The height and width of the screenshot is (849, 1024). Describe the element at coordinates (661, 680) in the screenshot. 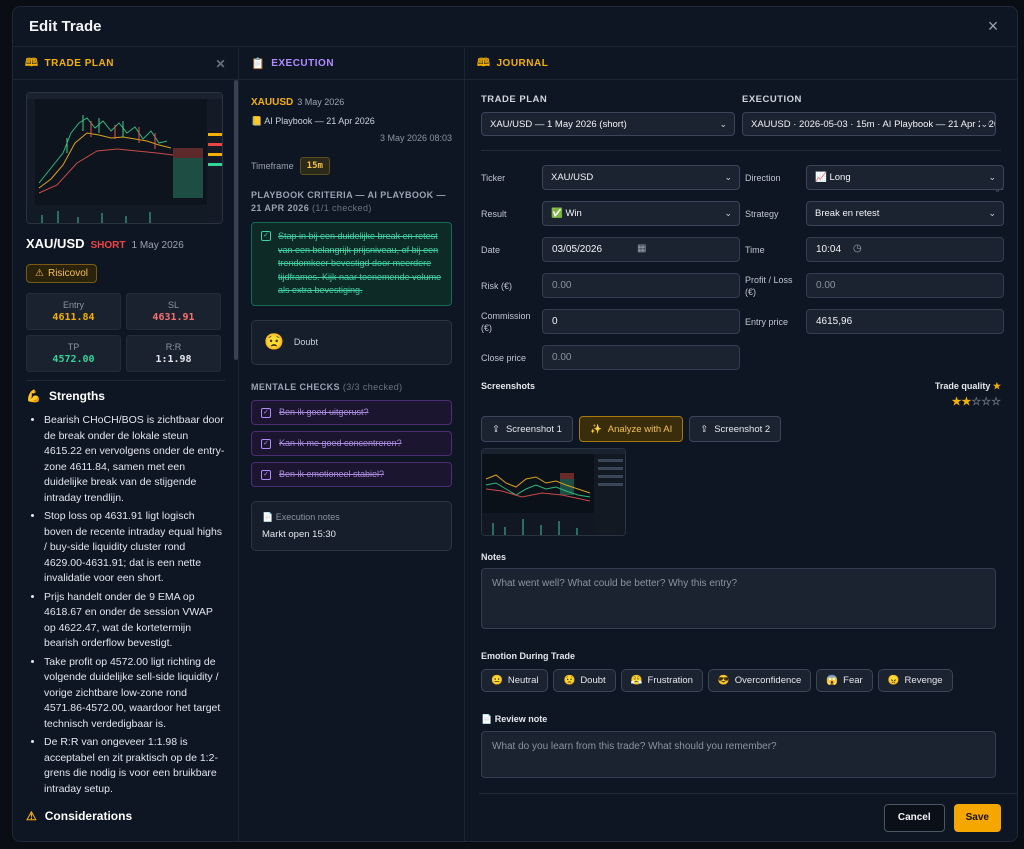

I see `emotion-chip-frustration: 😤 Frustration` at that location.